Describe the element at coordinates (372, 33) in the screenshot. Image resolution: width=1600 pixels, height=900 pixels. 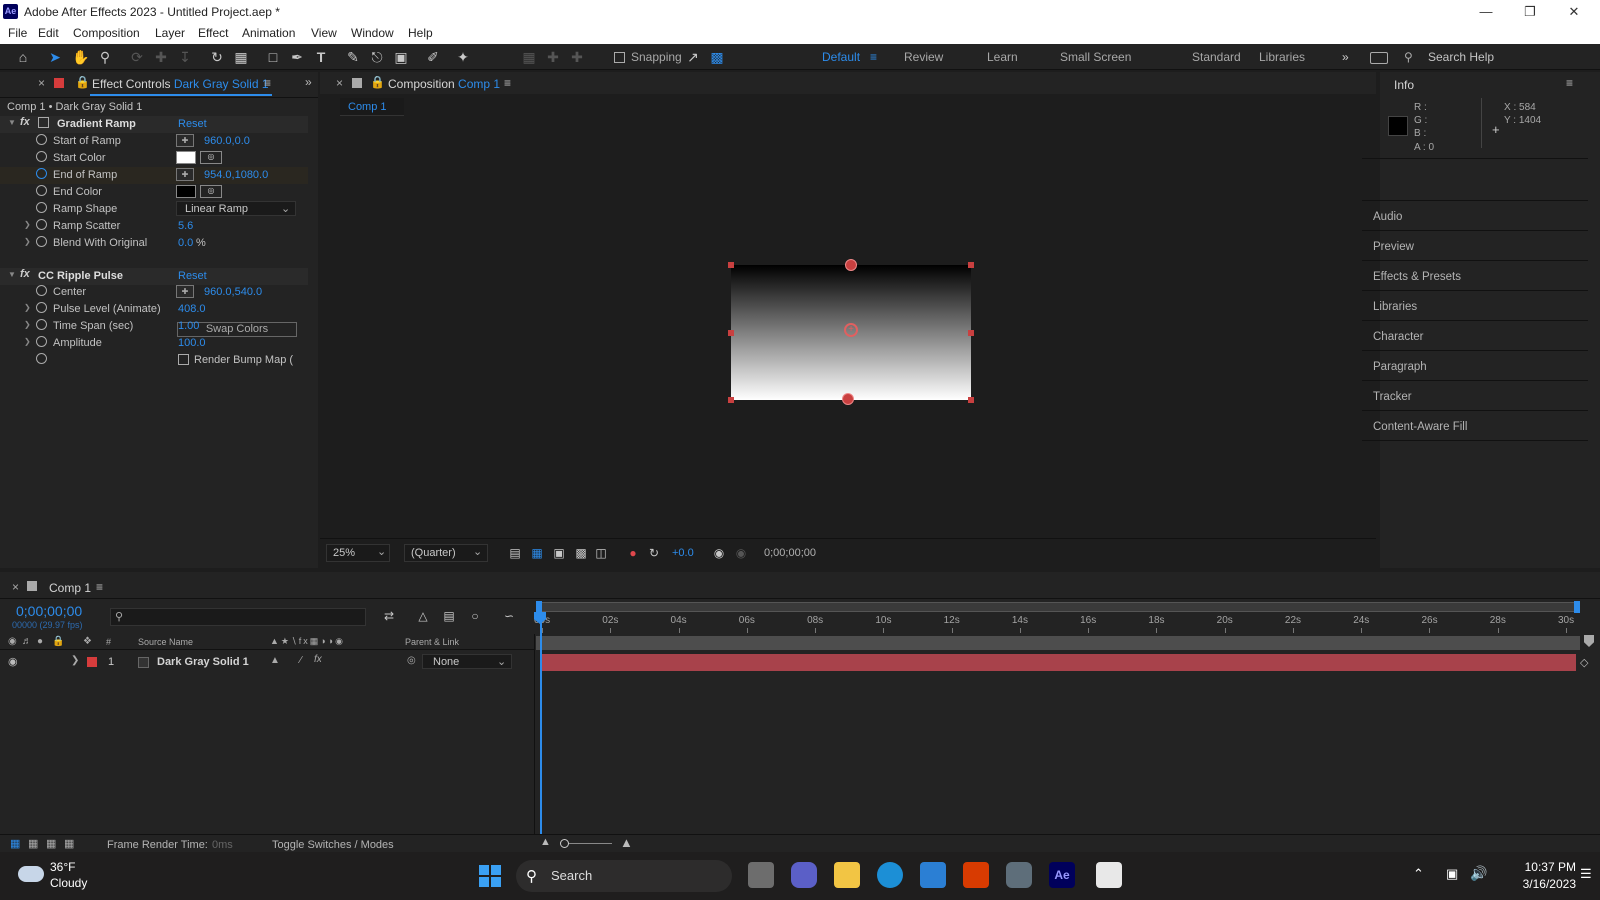
I see `menu-window: Window` at that location.